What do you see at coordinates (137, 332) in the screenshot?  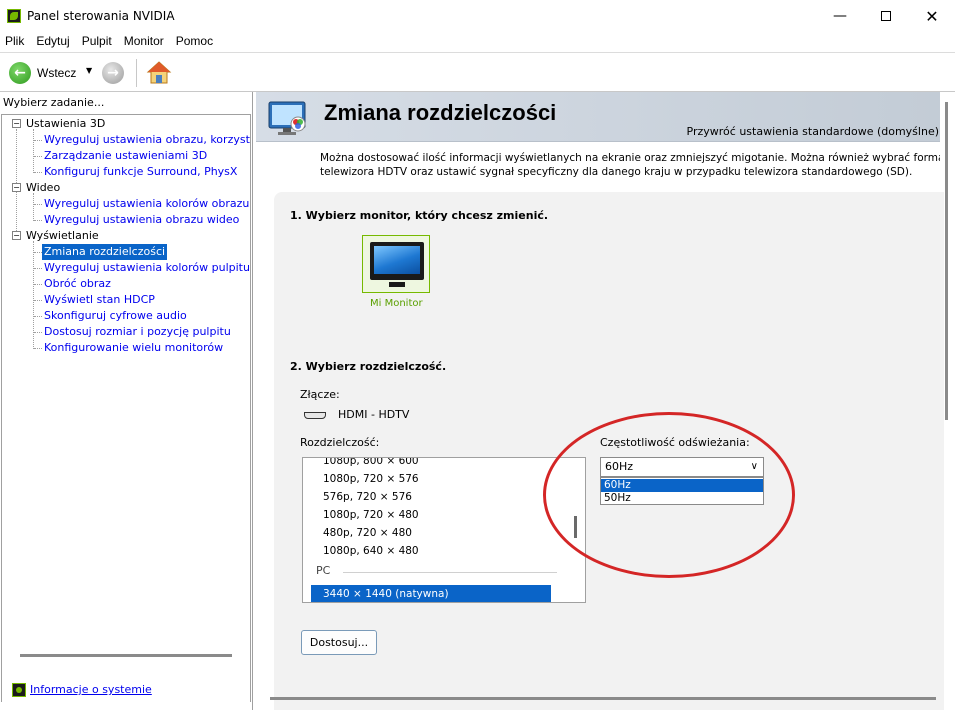 I see `tree-item-desktop-size: Dostosuj rozmiar i pozycję pulpitu` at bounding box center [137, 332].